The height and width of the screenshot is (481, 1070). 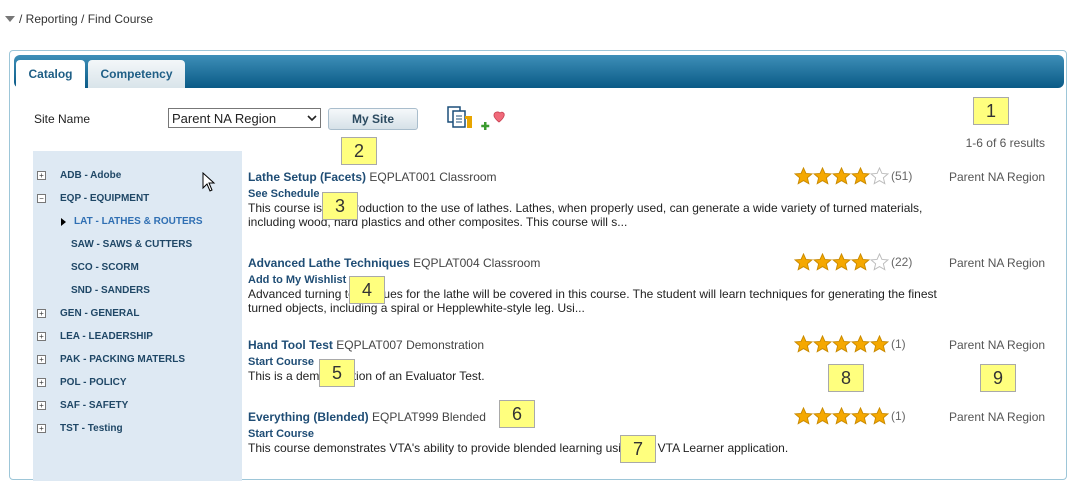 I want to click on collapse-minus-icon: −, so click(x=41, y=198).